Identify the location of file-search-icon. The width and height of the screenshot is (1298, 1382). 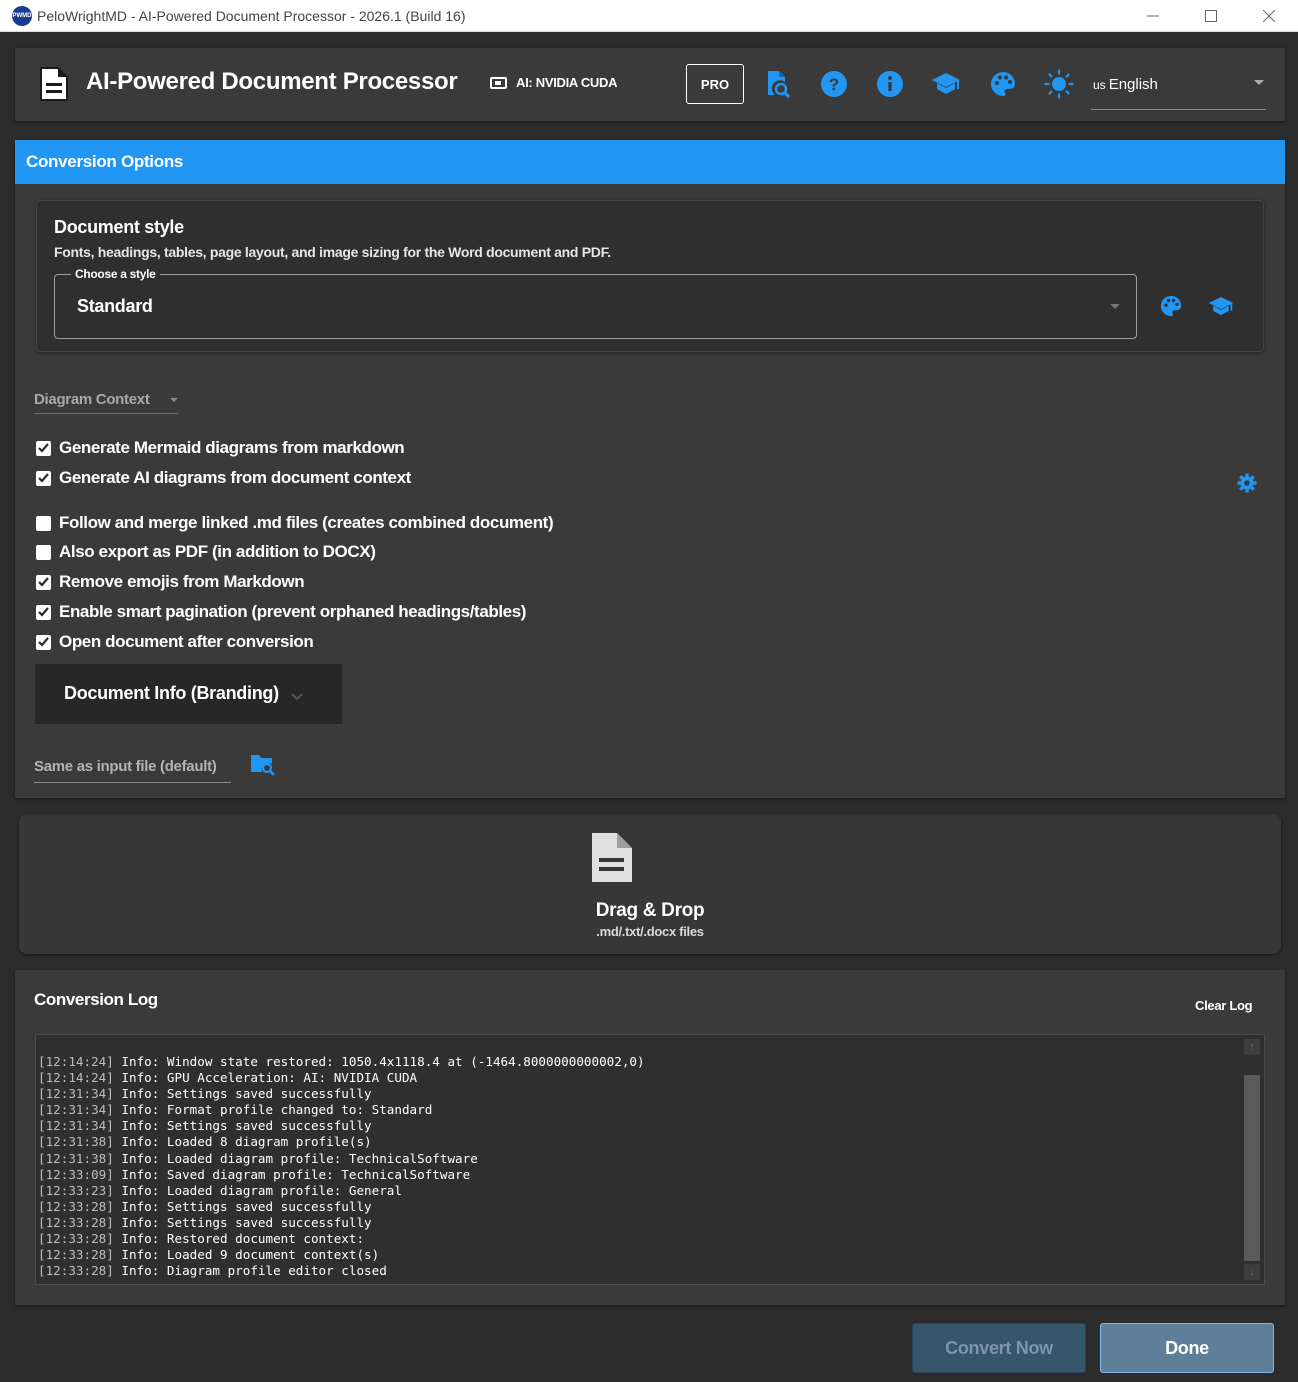
(778, 84).